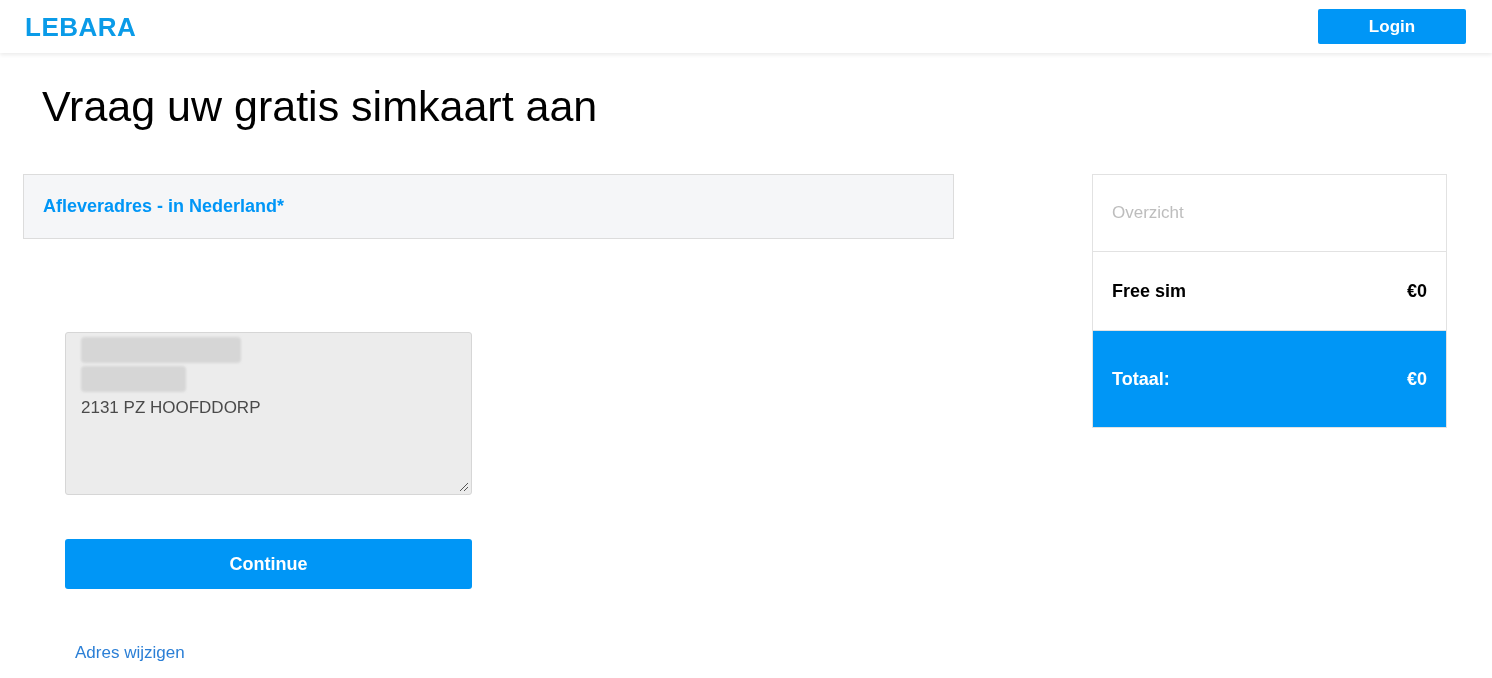 This screenshot has height=678, width=1492. Describe the element at coordinates (464, 487) in the screenshot. I see `resize-handle-icon` at that location.